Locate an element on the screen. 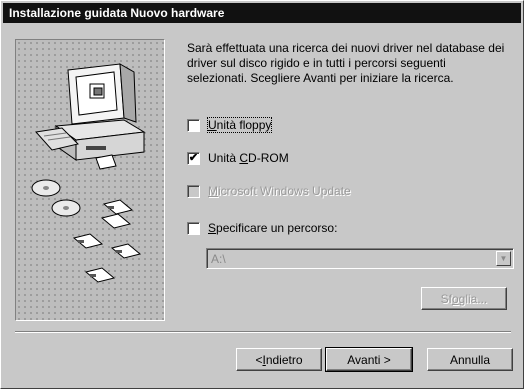 This screenshot has height=389, width=524. path-value: A:\ is located at coordinates (218, 259).